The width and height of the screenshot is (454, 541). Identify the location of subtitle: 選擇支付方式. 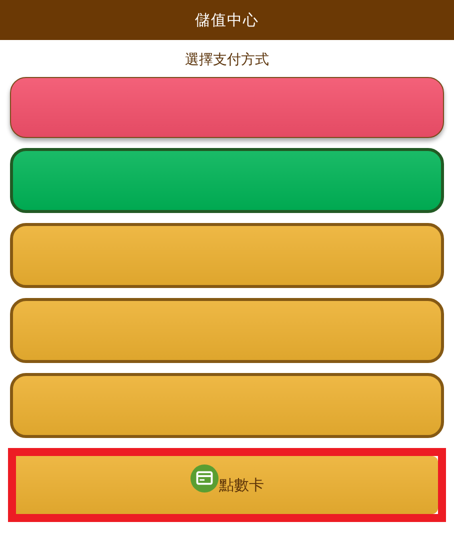
(227, 60).